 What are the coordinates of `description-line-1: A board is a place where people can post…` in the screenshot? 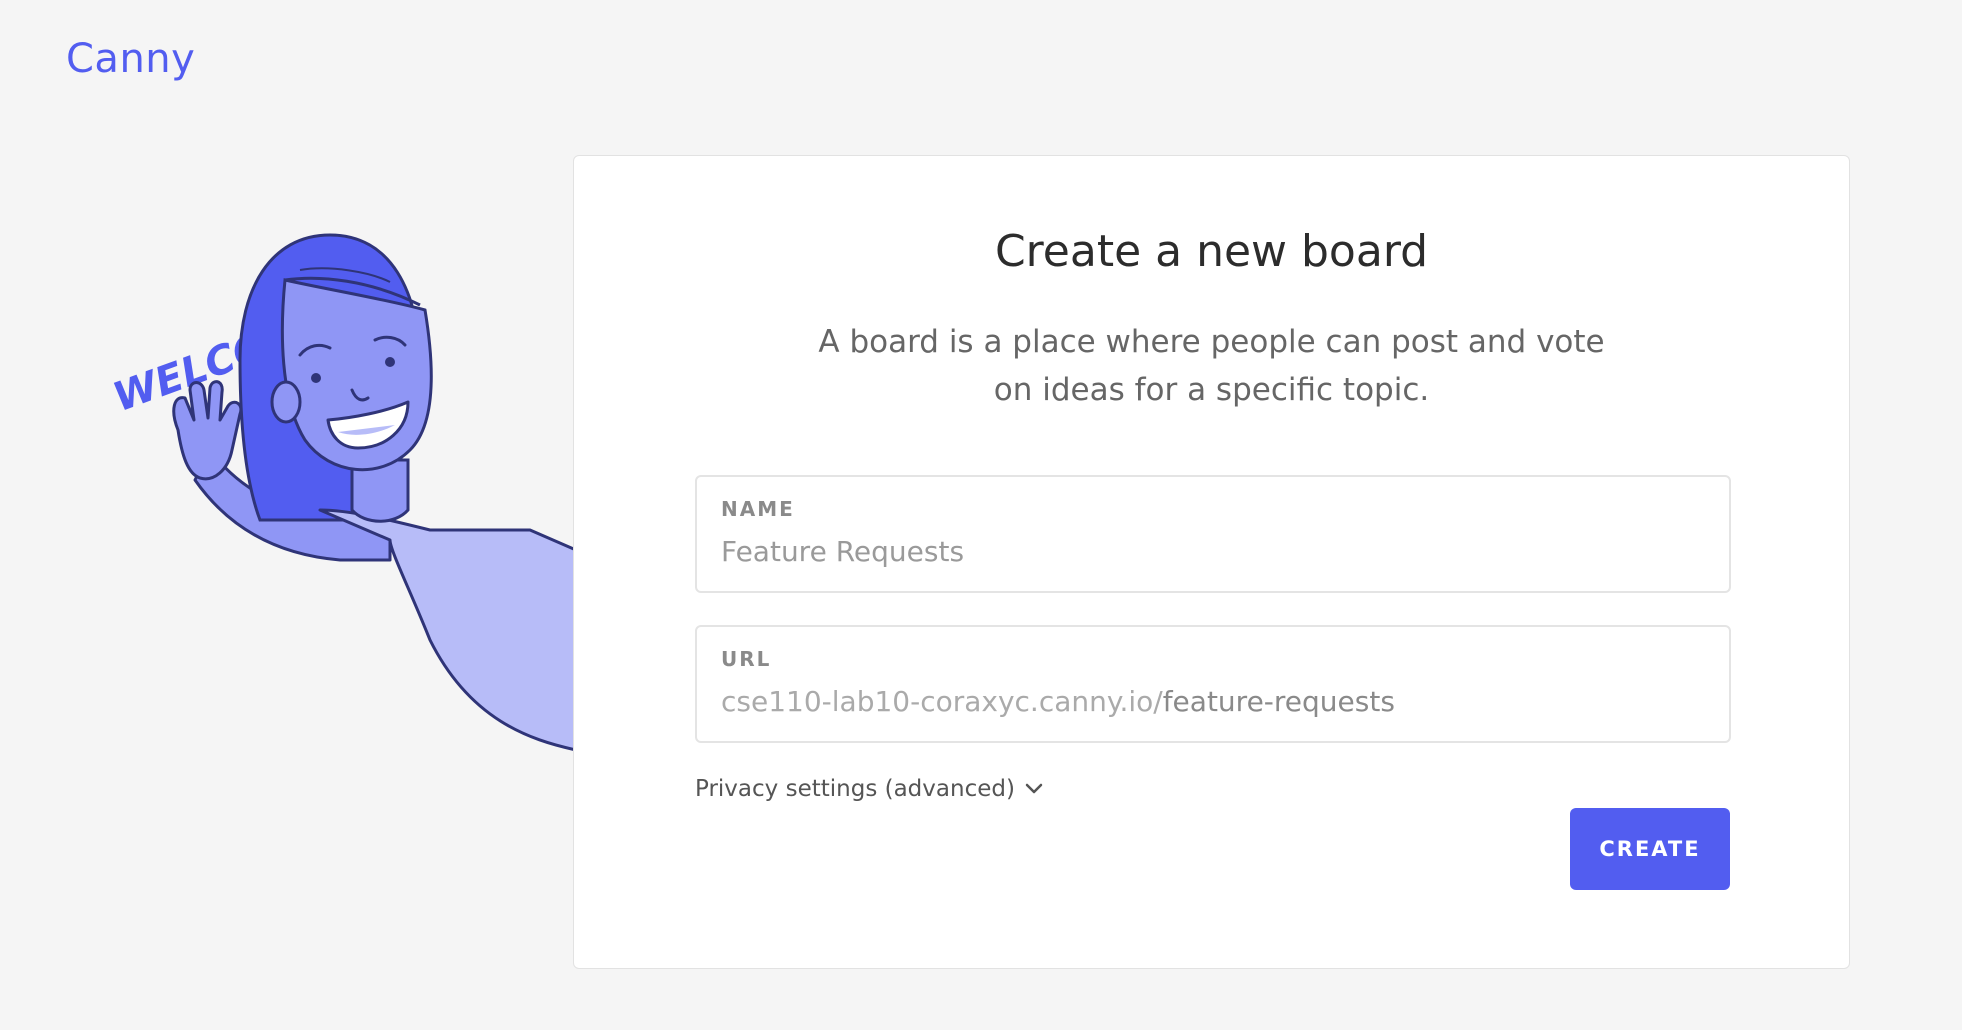 It's located at (1211, 342).